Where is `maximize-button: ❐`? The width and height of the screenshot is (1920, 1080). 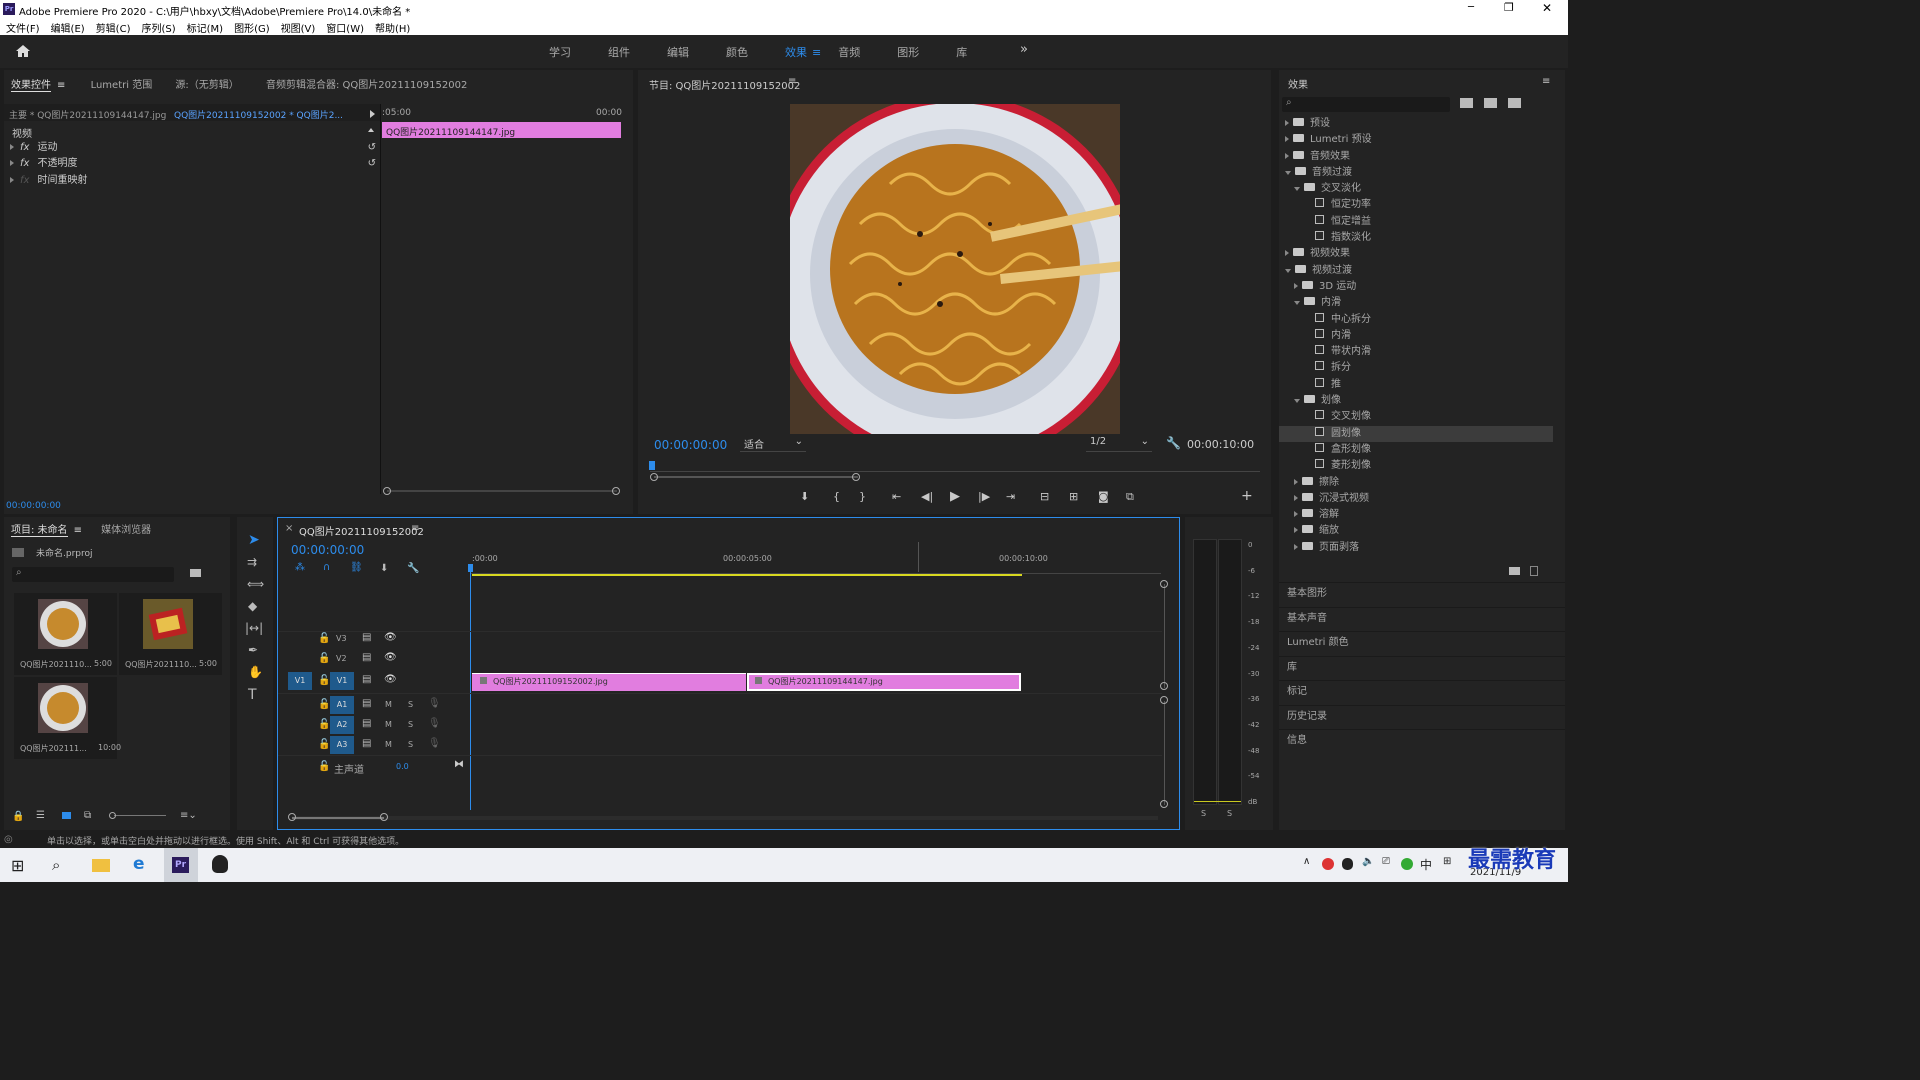
maximize-button: ❐ is located at coordinates (1509, 7).